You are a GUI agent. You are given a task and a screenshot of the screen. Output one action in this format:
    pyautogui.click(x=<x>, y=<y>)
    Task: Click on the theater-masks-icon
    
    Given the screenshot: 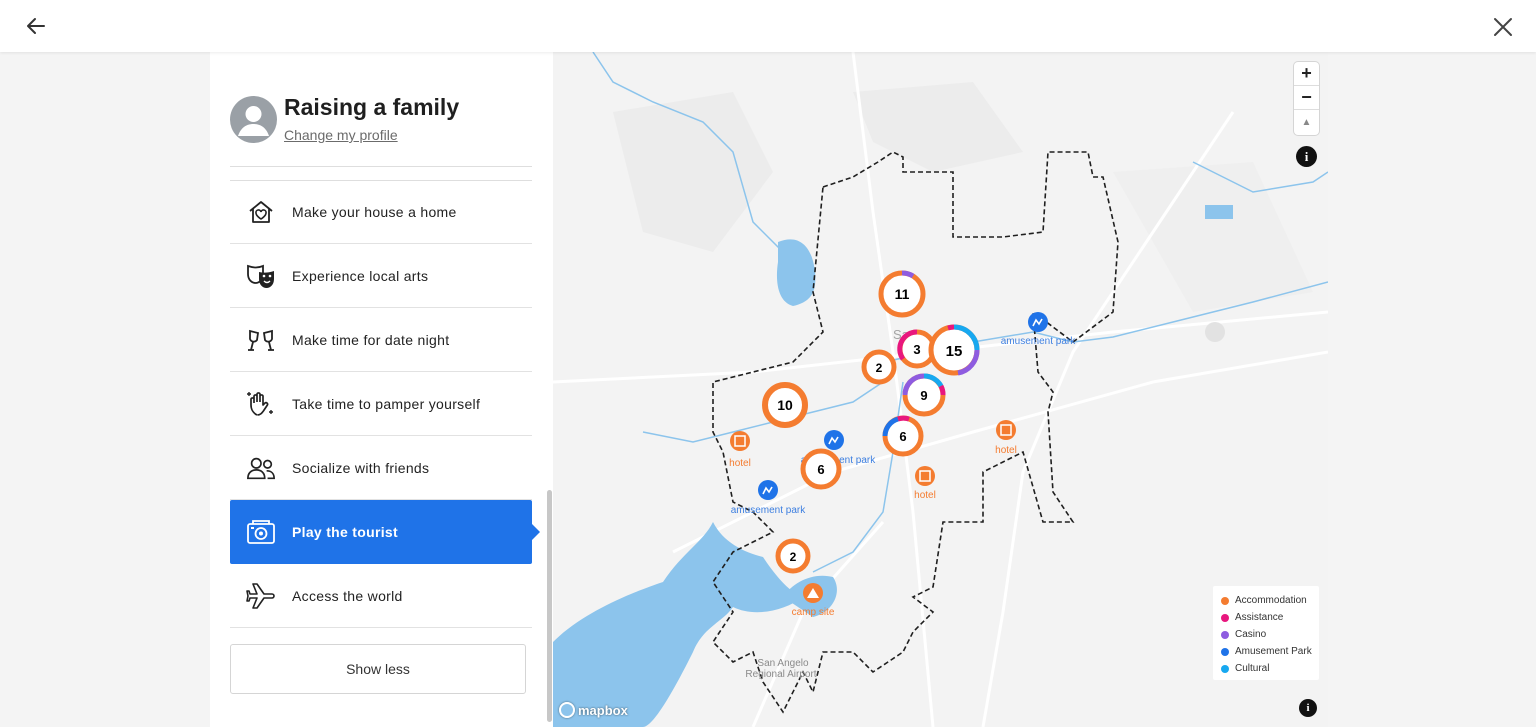 What is the action you would take?
    pyautogui.click(x=261, y=276)
    